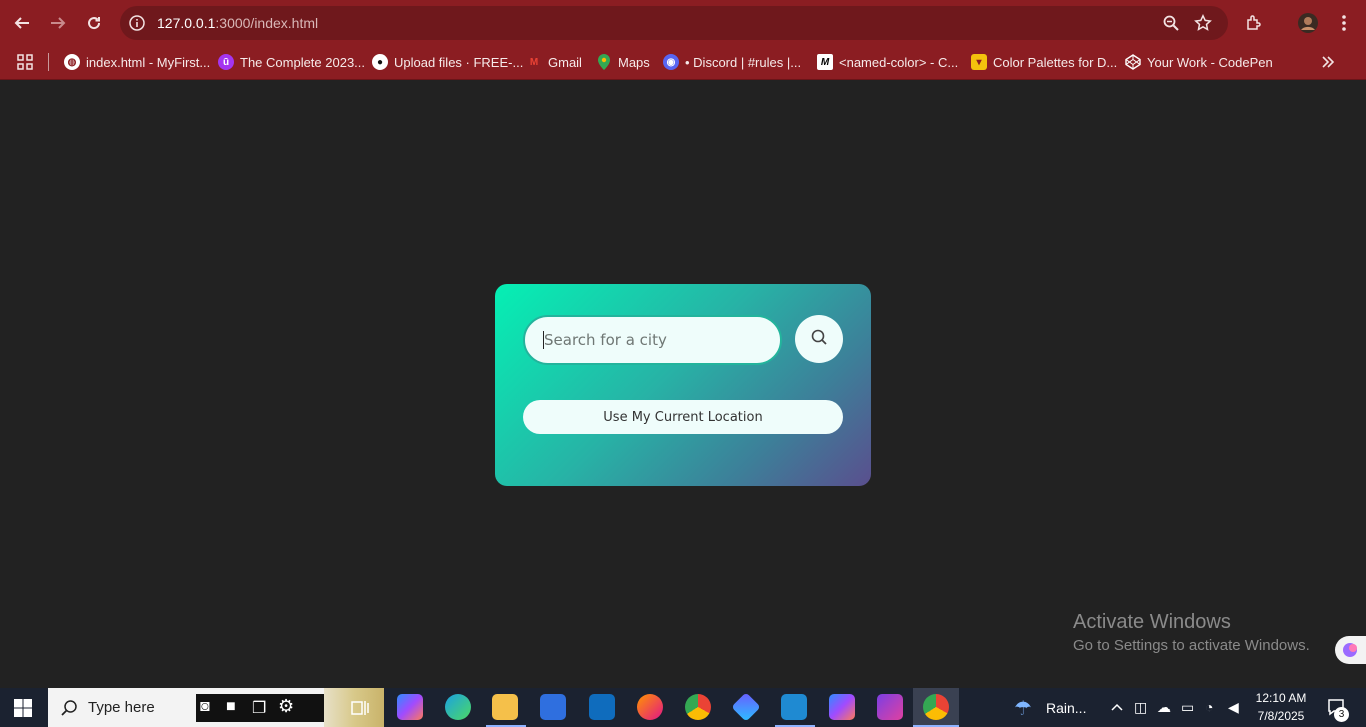 This screenshot has height=727, width=1366. I want to click on active-chrome-tile, so click(936, 707).